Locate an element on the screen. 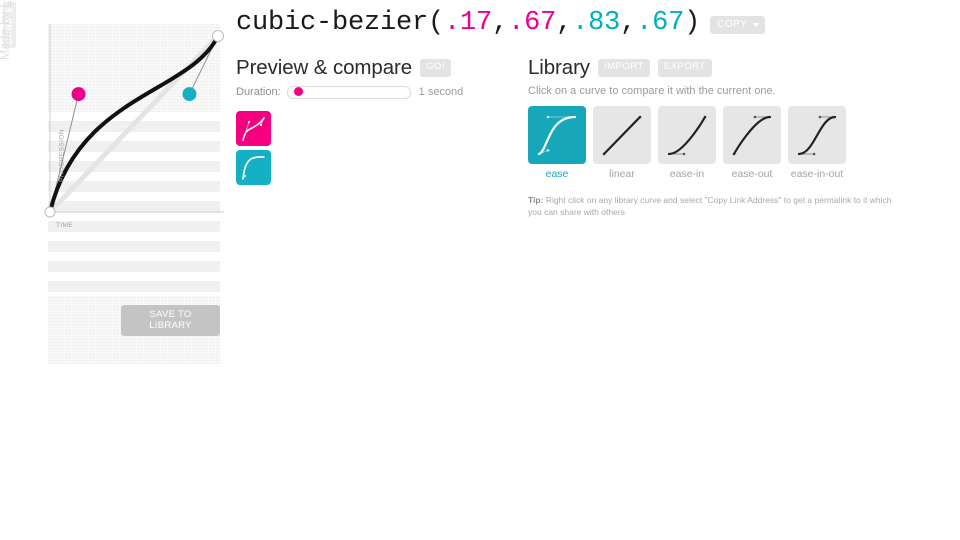 This screenshot has width=960, height=540. duration-label: Duration: is located at coordinates (258, 92).